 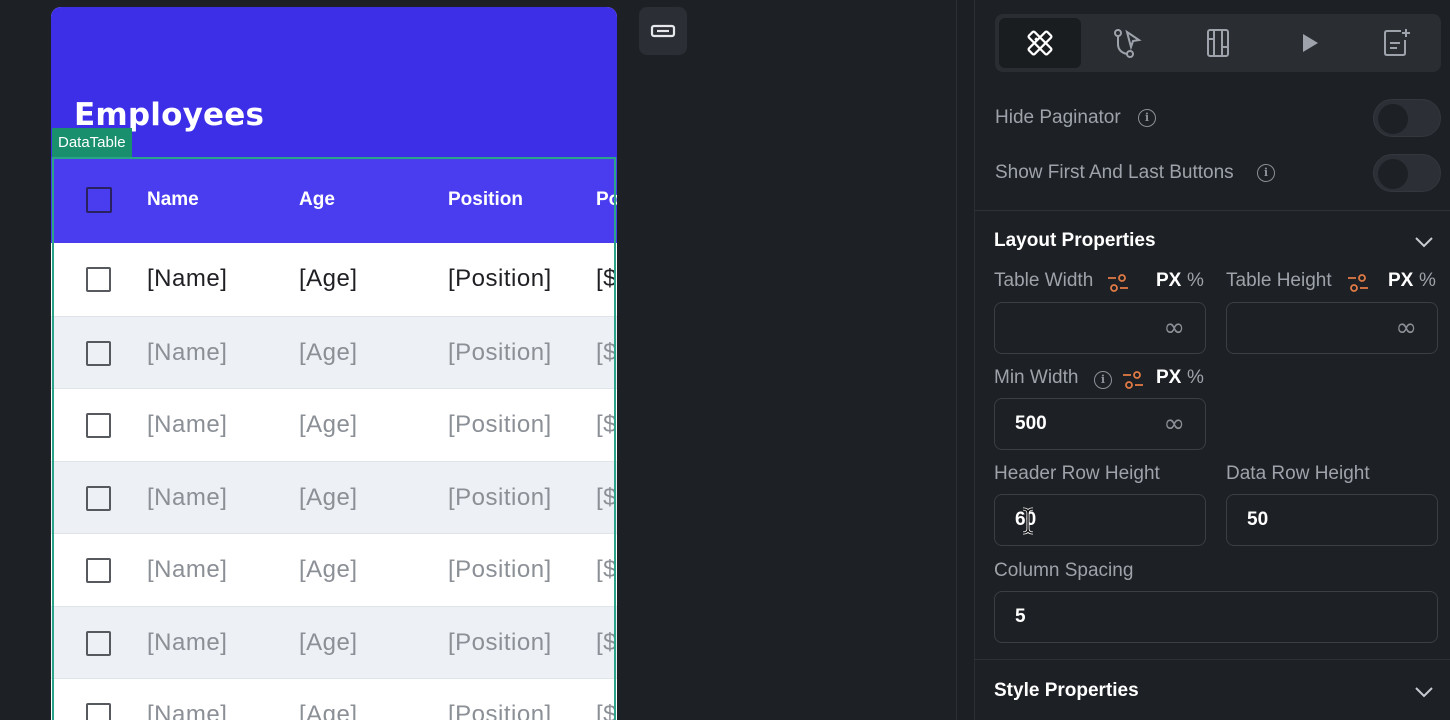 What do you see at coordinates (663, 31) in the screenshot?
I see `toggle-size-button` at bounding box center [663, 31].